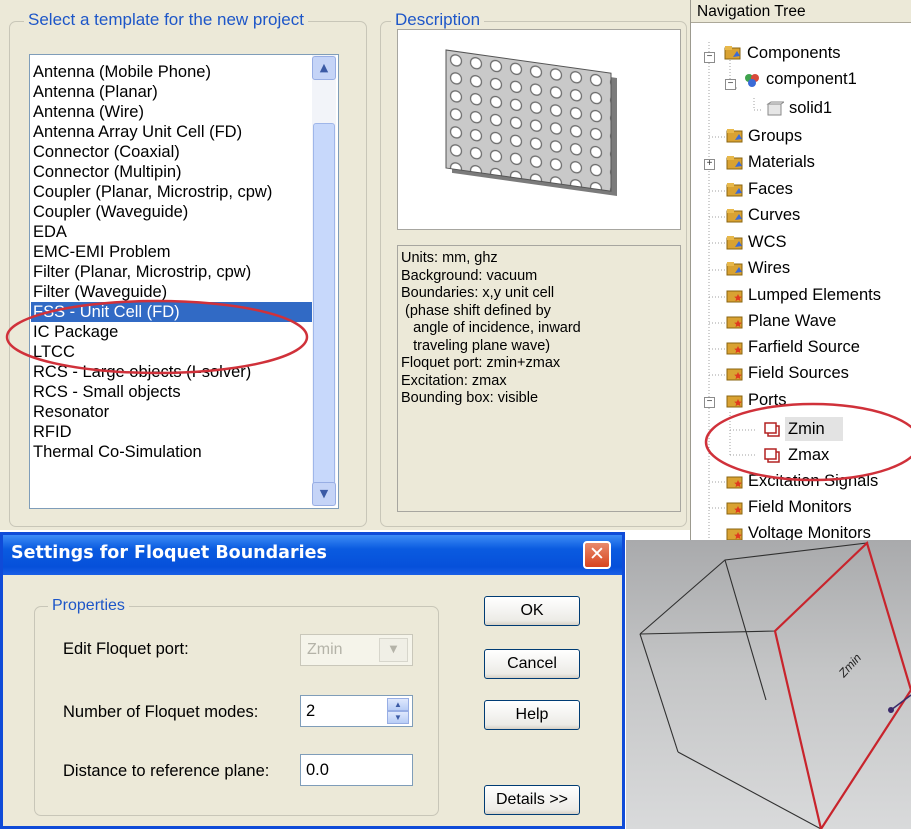  I want to click on edit-floquet-port-label: Edit Floquet port:, so click(126, 649).